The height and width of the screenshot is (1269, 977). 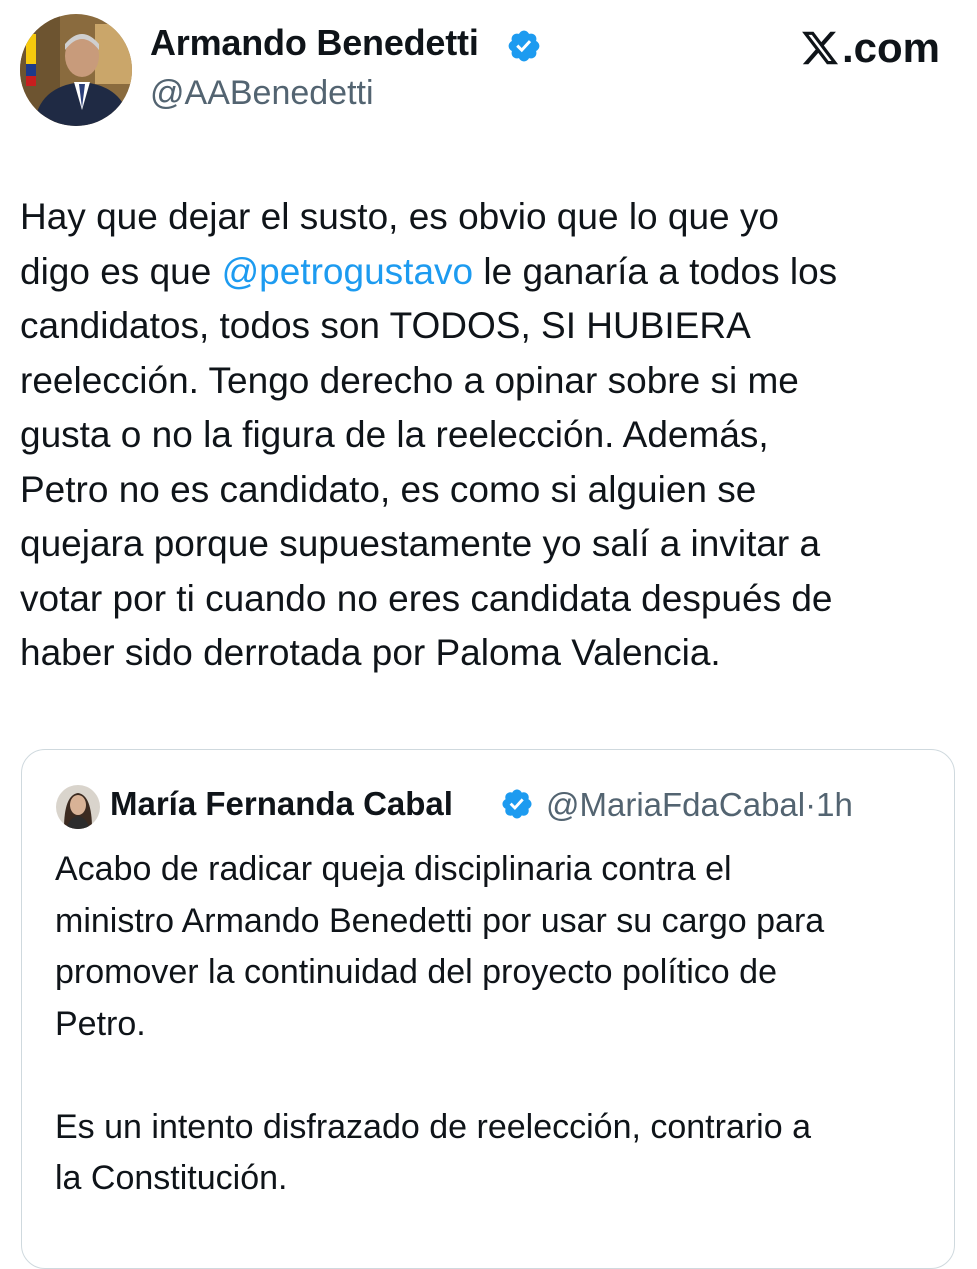 What do you see at coordinates (314, 43) in the screenshot?
I see `author-name: Armando Benedetti` at bounding box center [314, 43].